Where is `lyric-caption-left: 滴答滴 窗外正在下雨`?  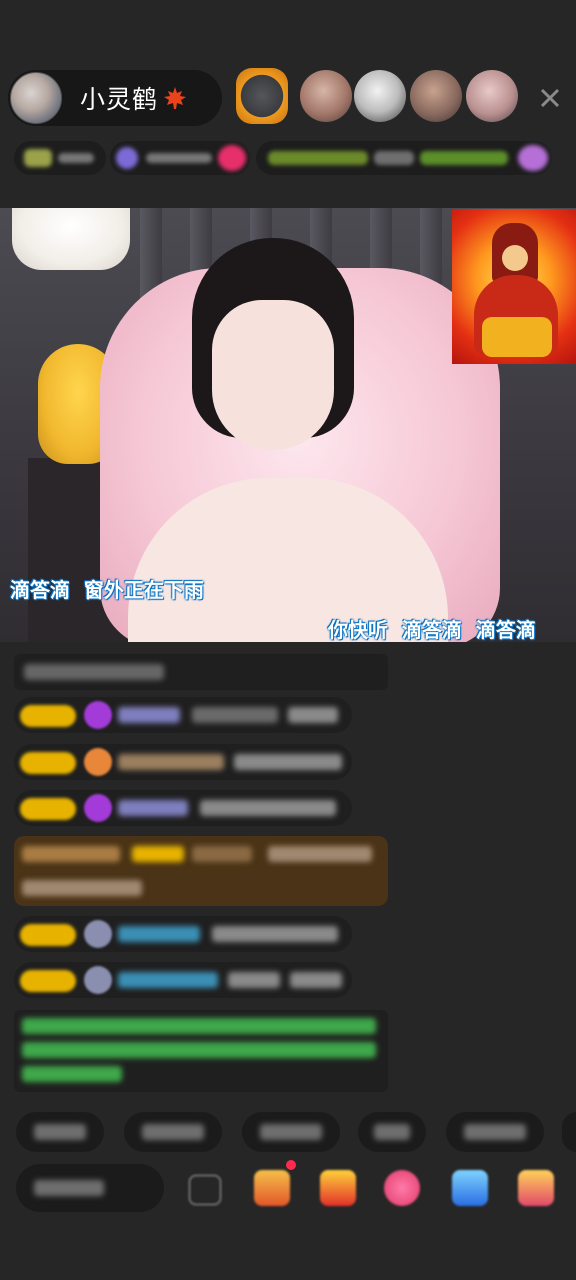
lyric-caption-left: 滴答滴 窗外正在下雨 is located at coordinates (107, 590).